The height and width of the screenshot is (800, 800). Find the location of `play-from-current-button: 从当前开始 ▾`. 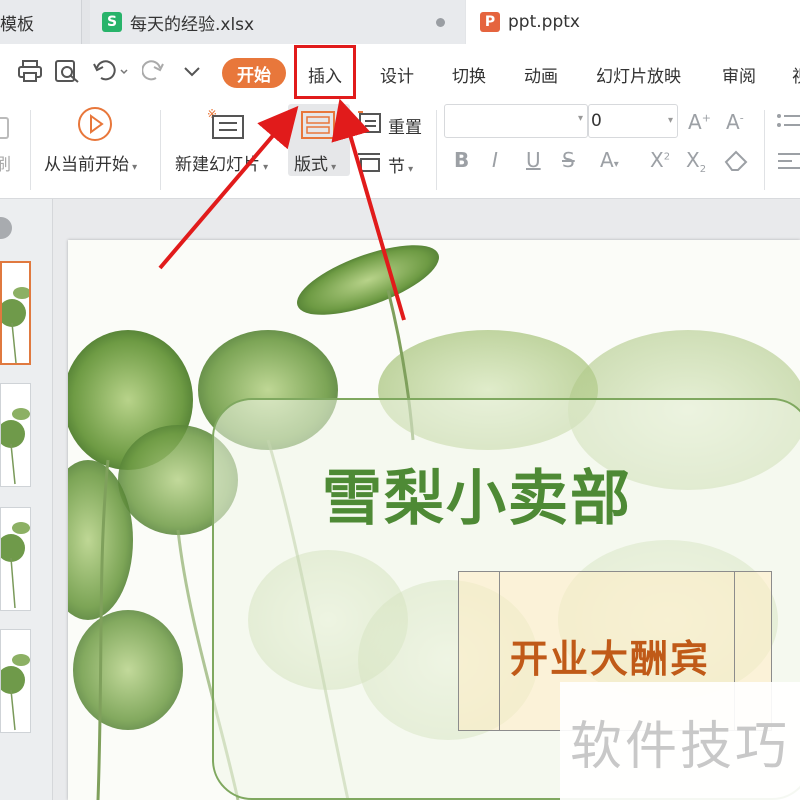

play-from-current-button: 从当前开始 ▾ is located at coordinates (90, 162).